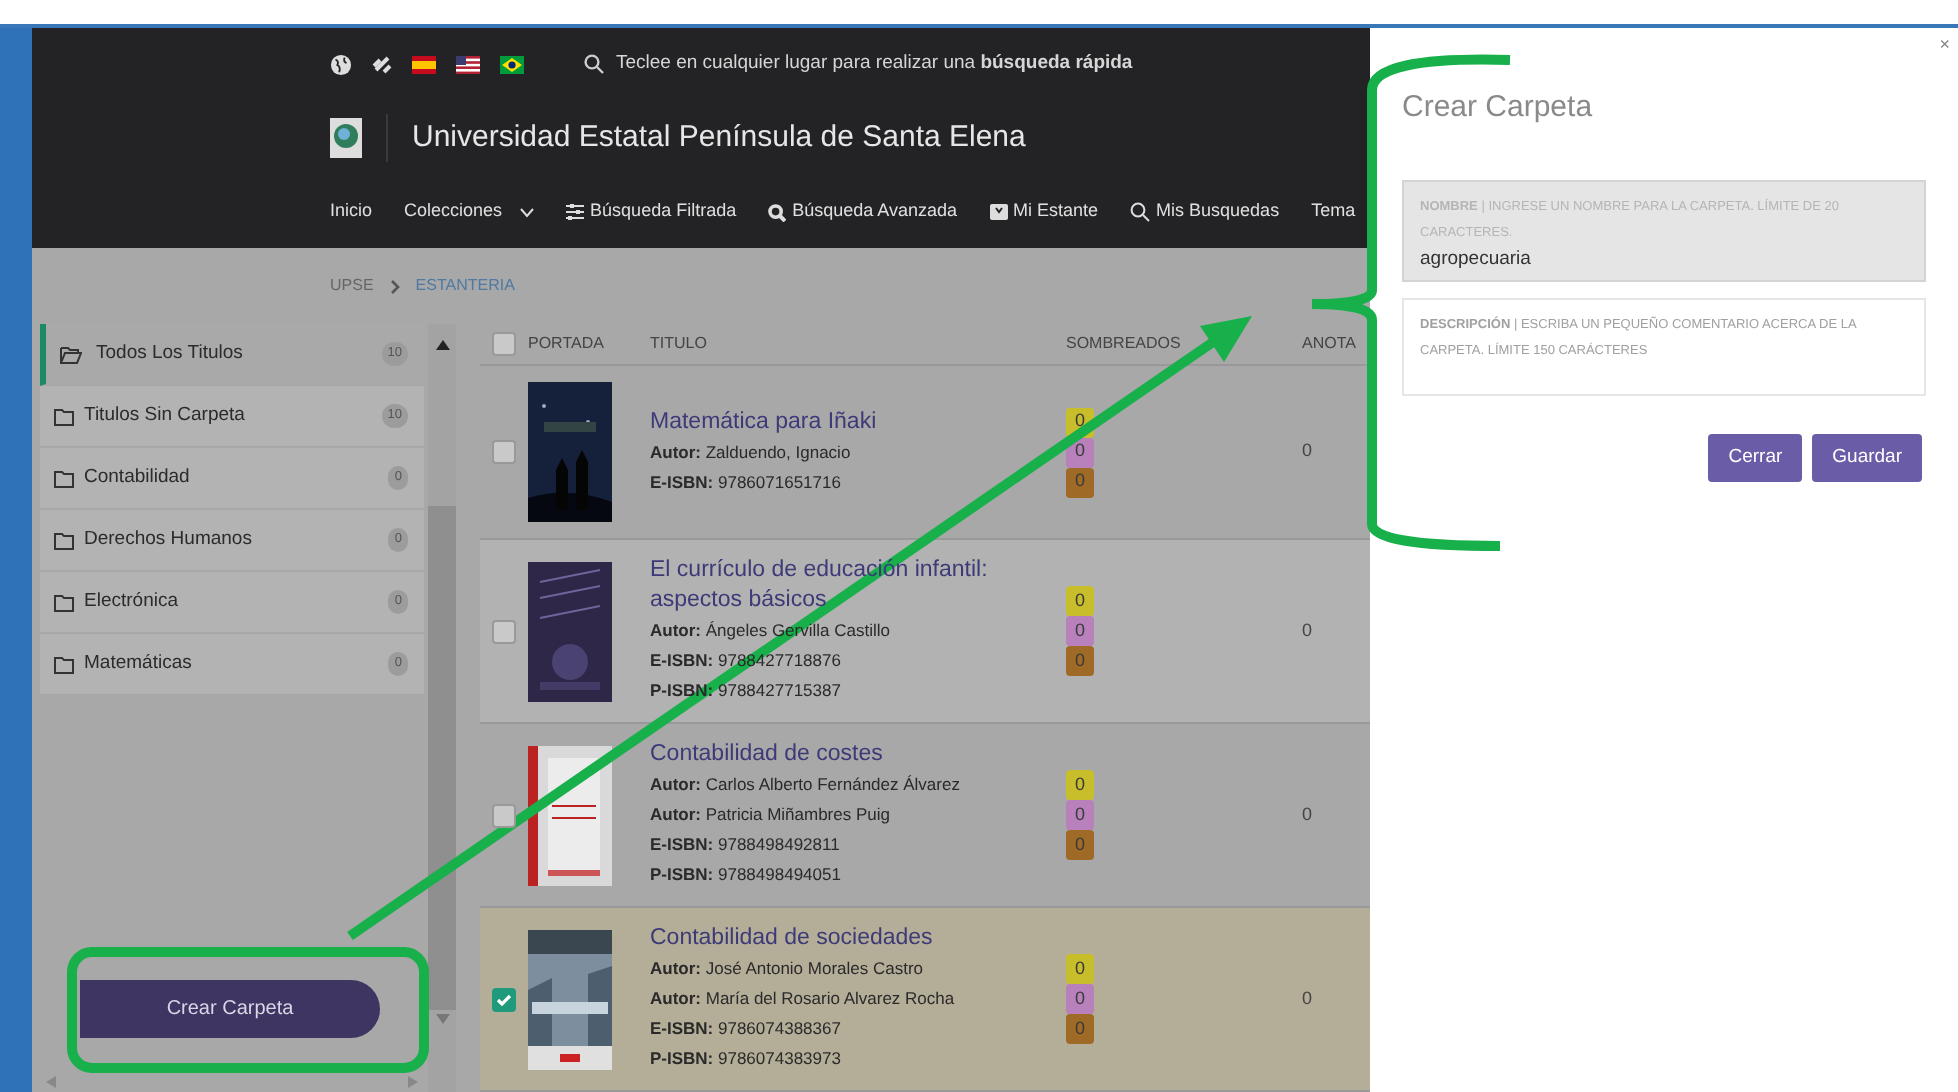 The height and width of the screenshot is (1092, 1958). What do you see at coordinates (852, 939) in the screenshot?
I see `book-title-link: Contabilidad de sociedades` at bounding box center [852, 939].